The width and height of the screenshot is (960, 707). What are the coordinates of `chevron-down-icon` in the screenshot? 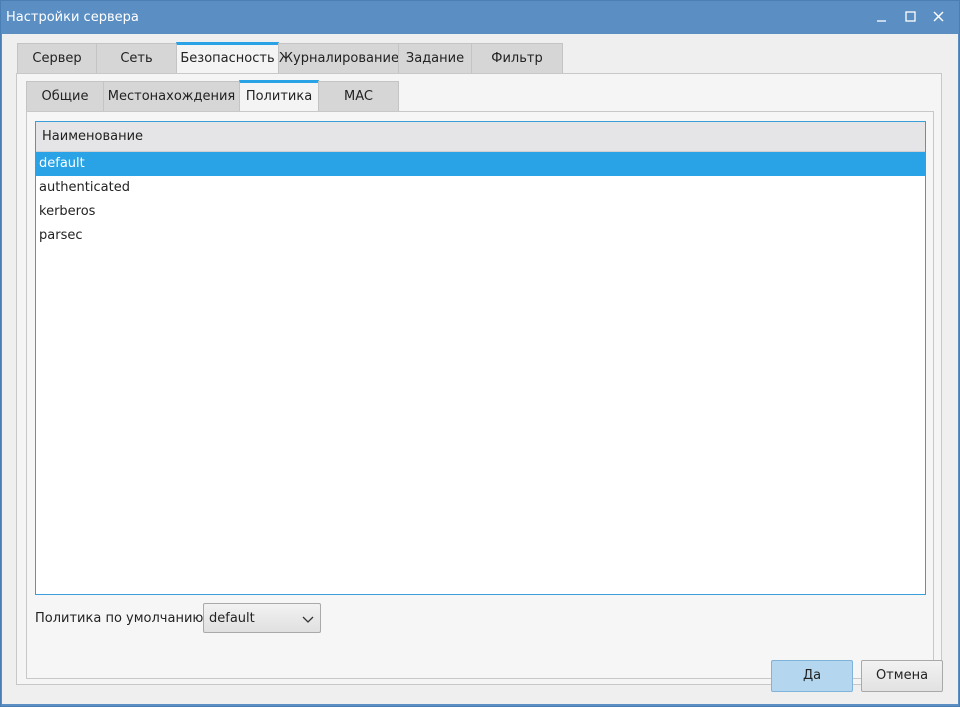 It's located at (308, 619).